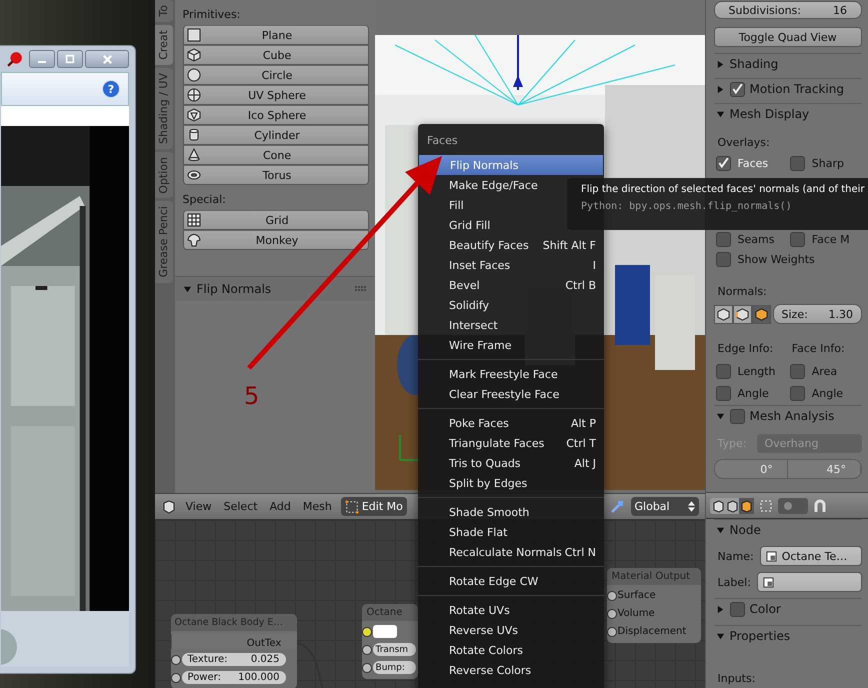 The height and width of the screenshot is (688, 868). What do you see at coordinates (511, 670) in the screenshot?
I see `menu-item: Reverse Colors` at bounding box center [511, 670].